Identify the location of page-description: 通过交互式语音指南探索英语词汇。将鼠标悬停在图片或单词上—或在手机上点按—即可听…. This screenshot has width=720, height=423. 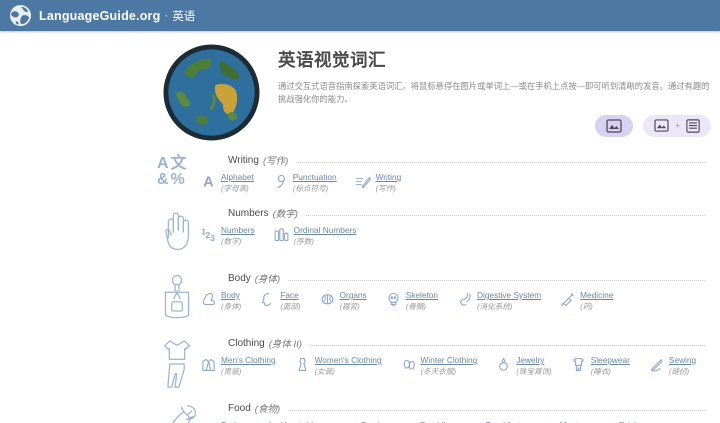
(494, 93).